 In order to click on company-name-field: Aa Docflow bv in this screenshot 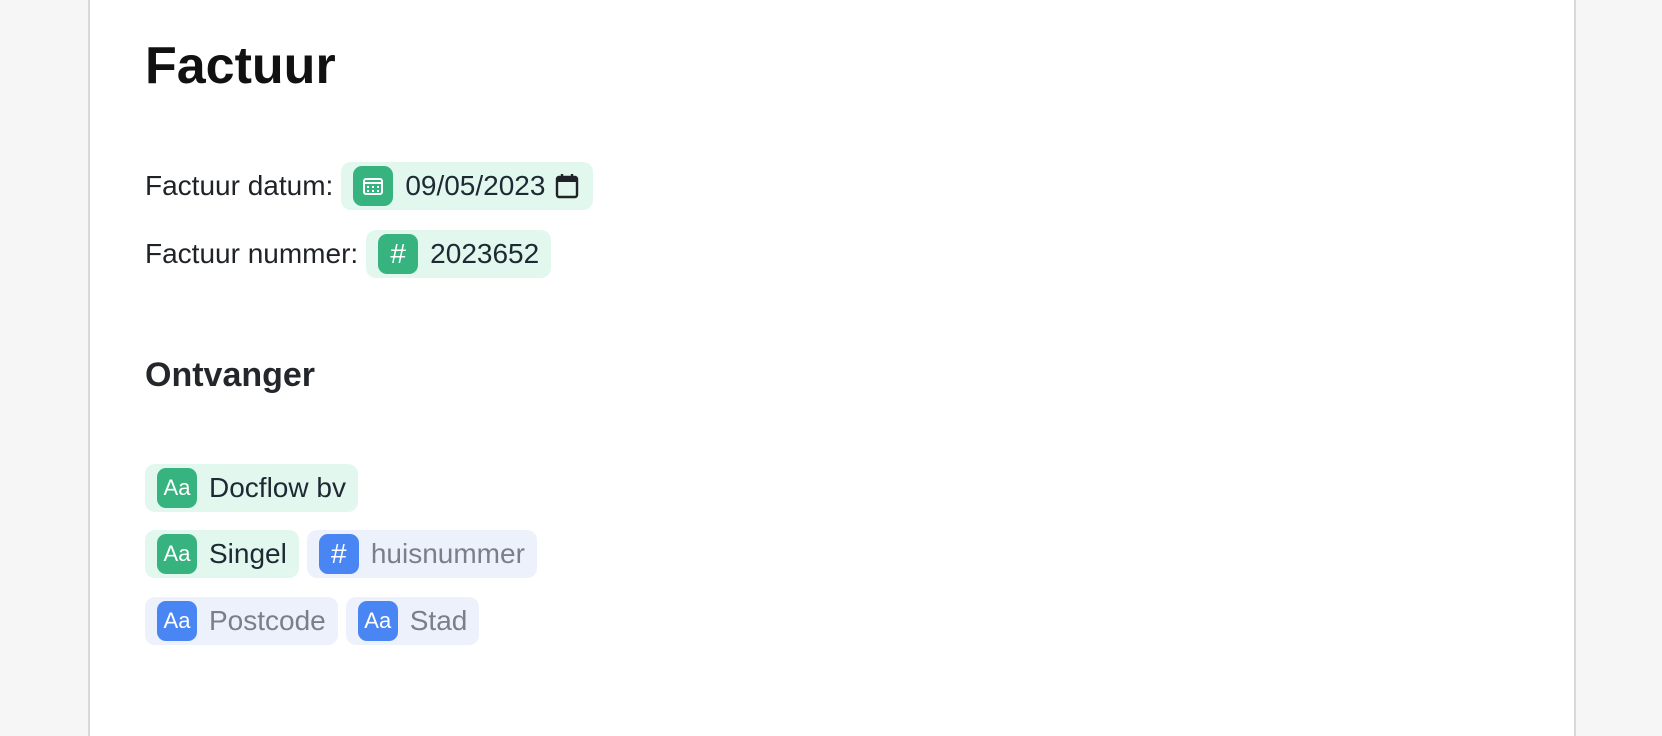, I will do `click(251, 488)`.